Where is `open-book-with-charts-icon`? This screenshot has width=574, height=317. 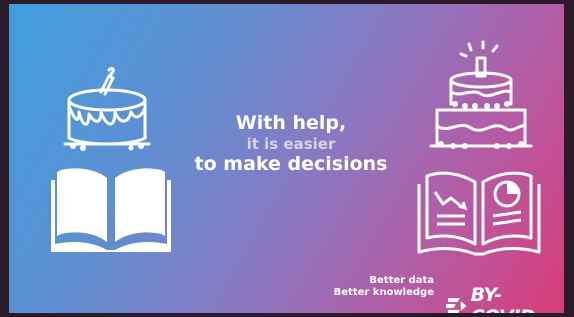
open-book-with-charts-icon is located at coordinates (479, 213).